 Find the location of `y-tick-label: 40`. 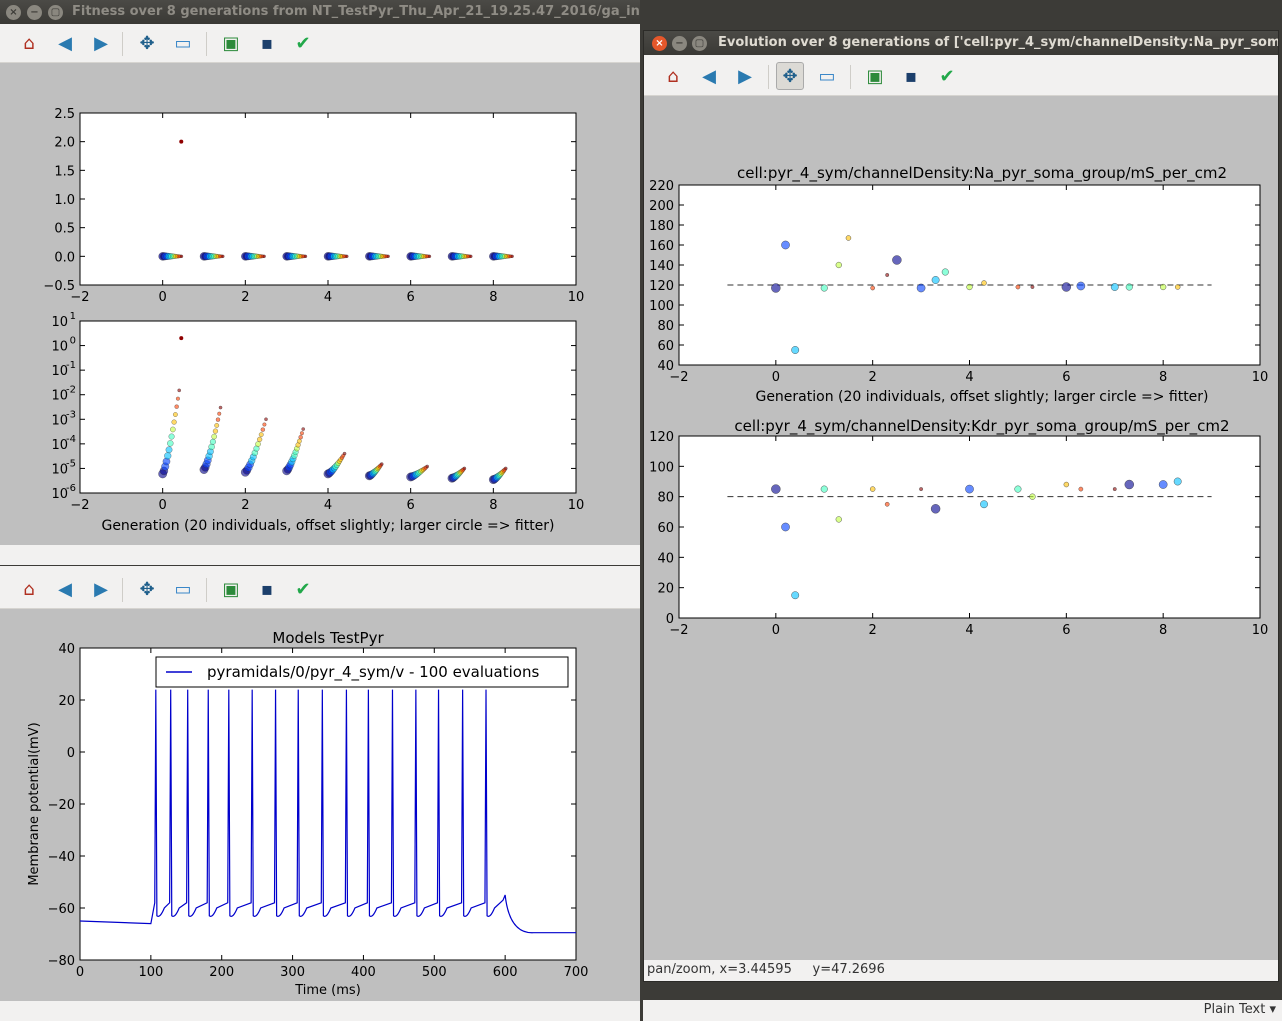

y-tick-label: 40 is located at coordinates (66, 649).